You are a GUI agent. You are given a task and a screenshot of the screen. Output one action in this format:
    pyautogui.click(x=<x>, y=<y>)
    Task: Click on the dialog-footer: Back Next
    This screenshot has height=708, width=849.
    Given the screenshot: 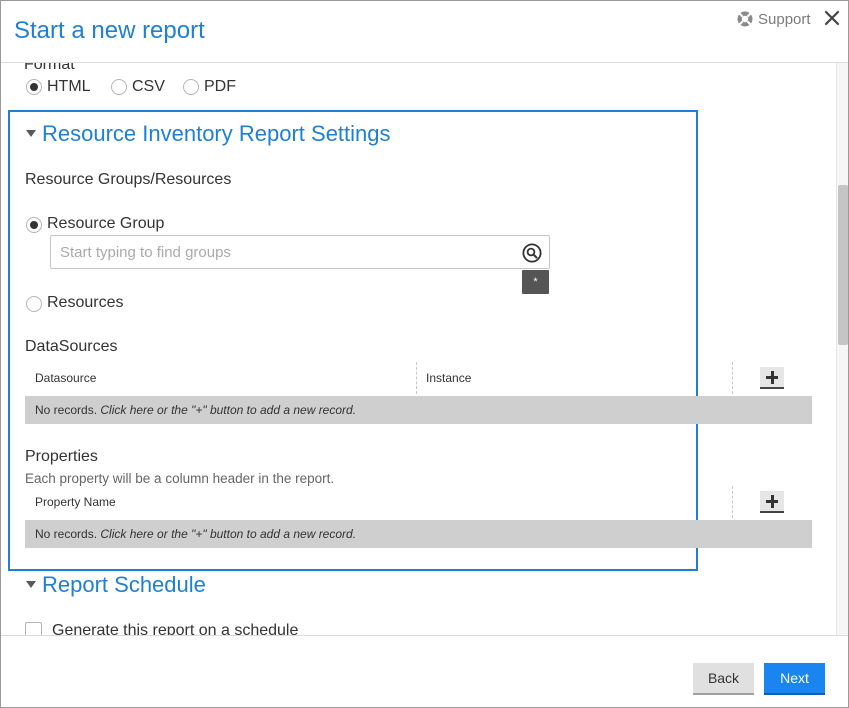 What is the action you would take?
    pyautogui.click(x=424, y=671)
    